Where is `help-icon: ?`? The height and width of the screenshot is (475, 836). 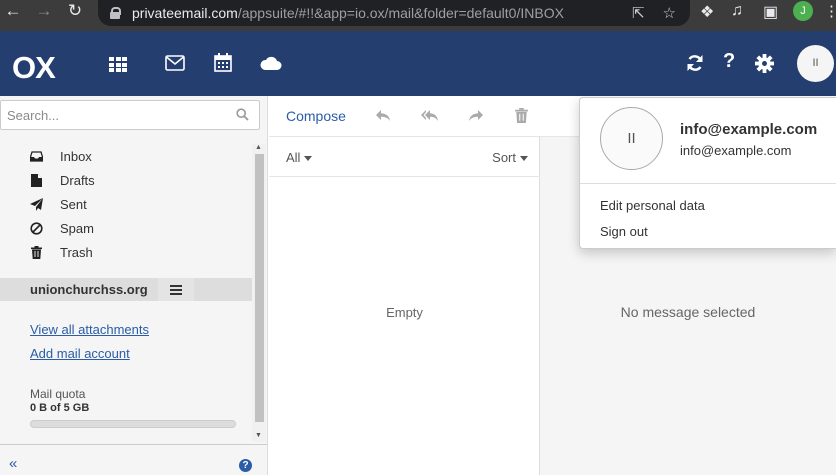 help-icon: ? is located at coordinates (729, 61).